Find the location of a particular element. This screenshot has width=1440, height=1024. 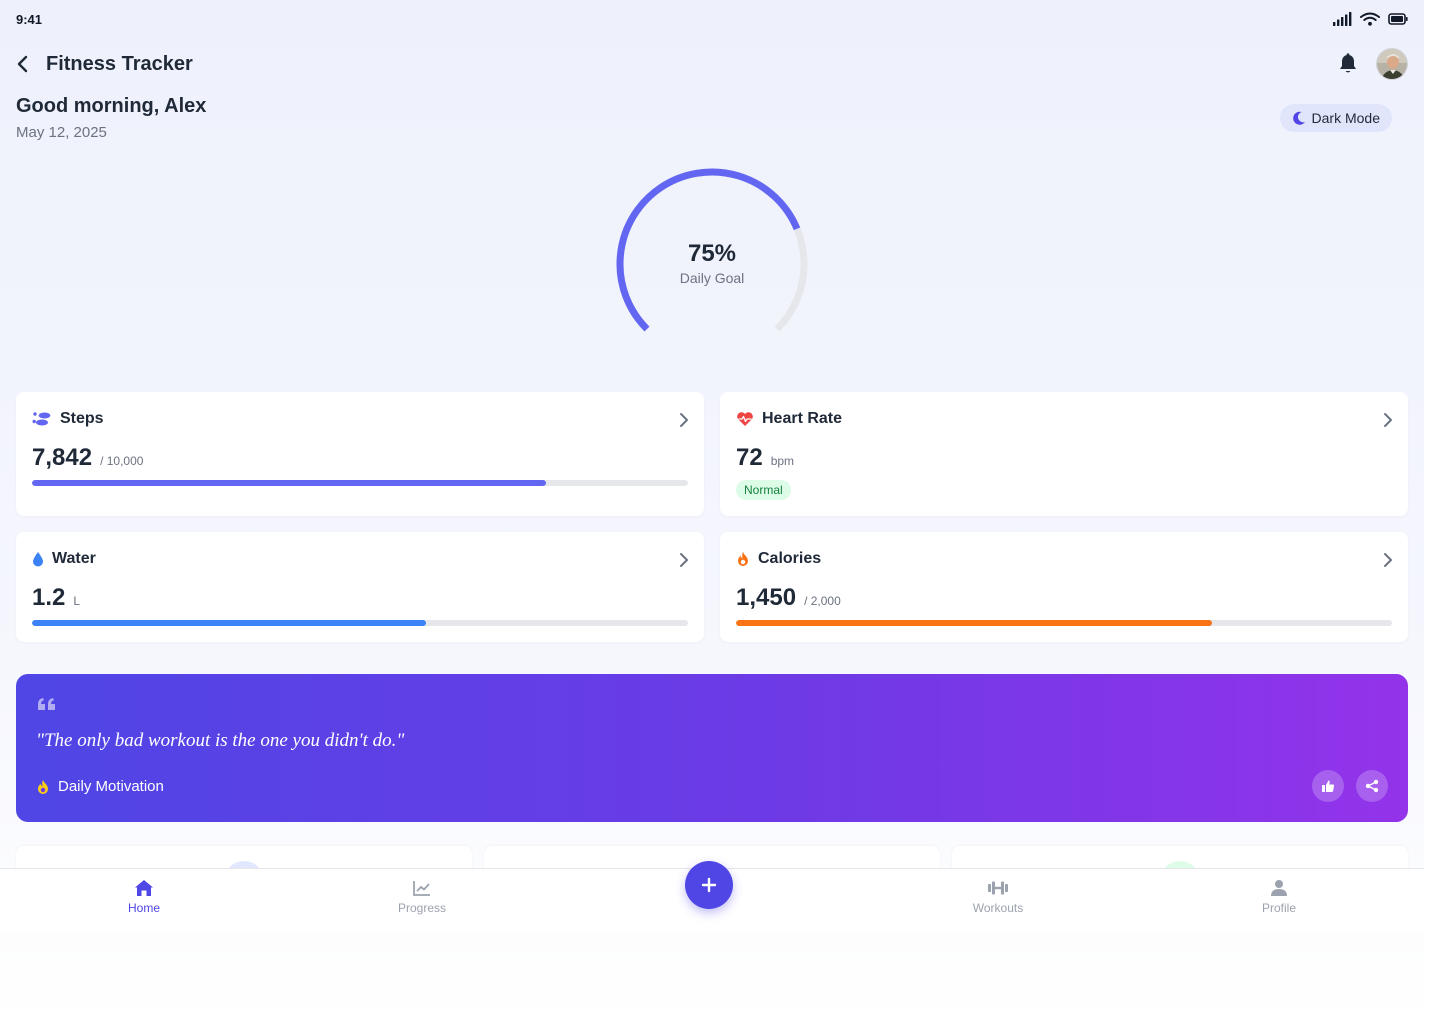

motivation-actions is located at coordinates (1350, 786).